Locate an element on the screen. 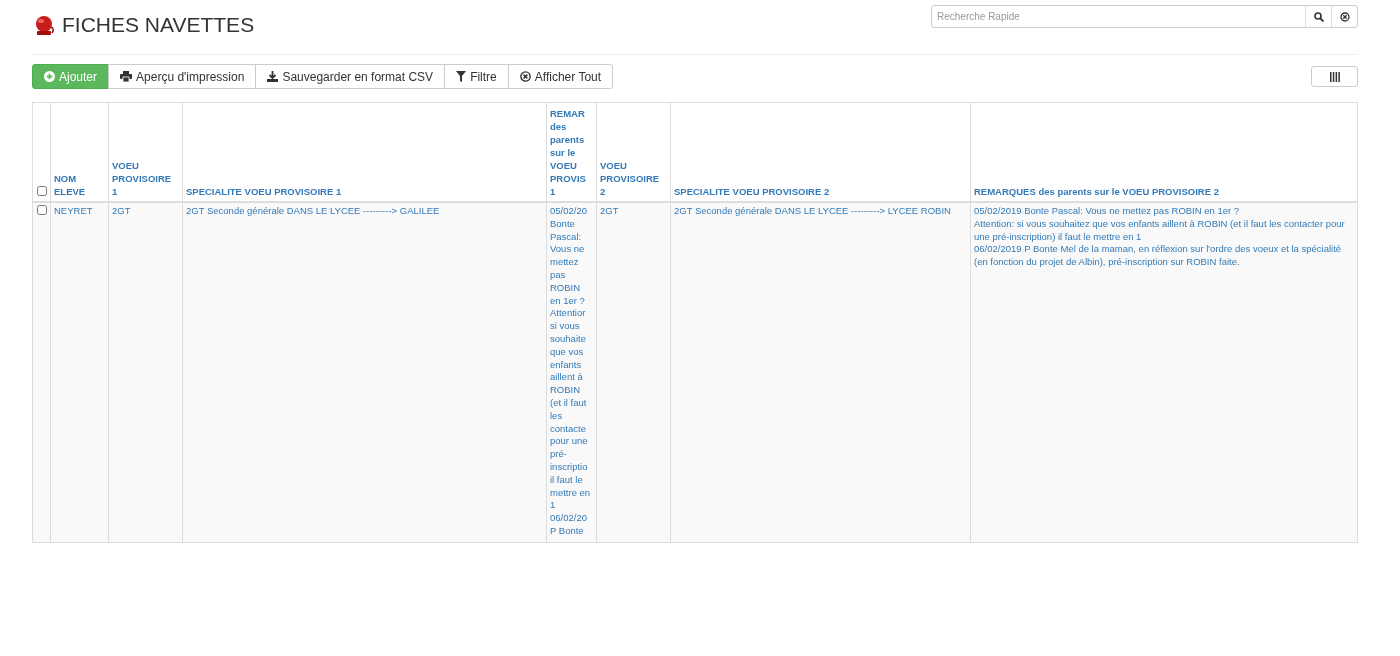 The height and width of the screenshot is (656, 1400). clear-icon is located at coordinates (1344, 16).